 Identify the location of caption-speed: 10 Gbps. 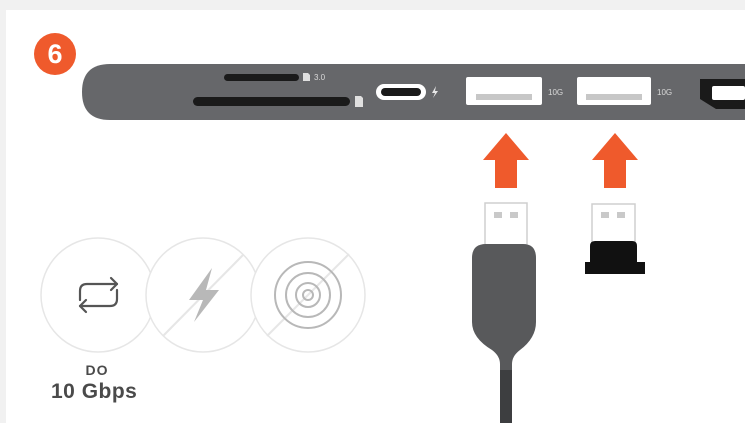
(94, 391).